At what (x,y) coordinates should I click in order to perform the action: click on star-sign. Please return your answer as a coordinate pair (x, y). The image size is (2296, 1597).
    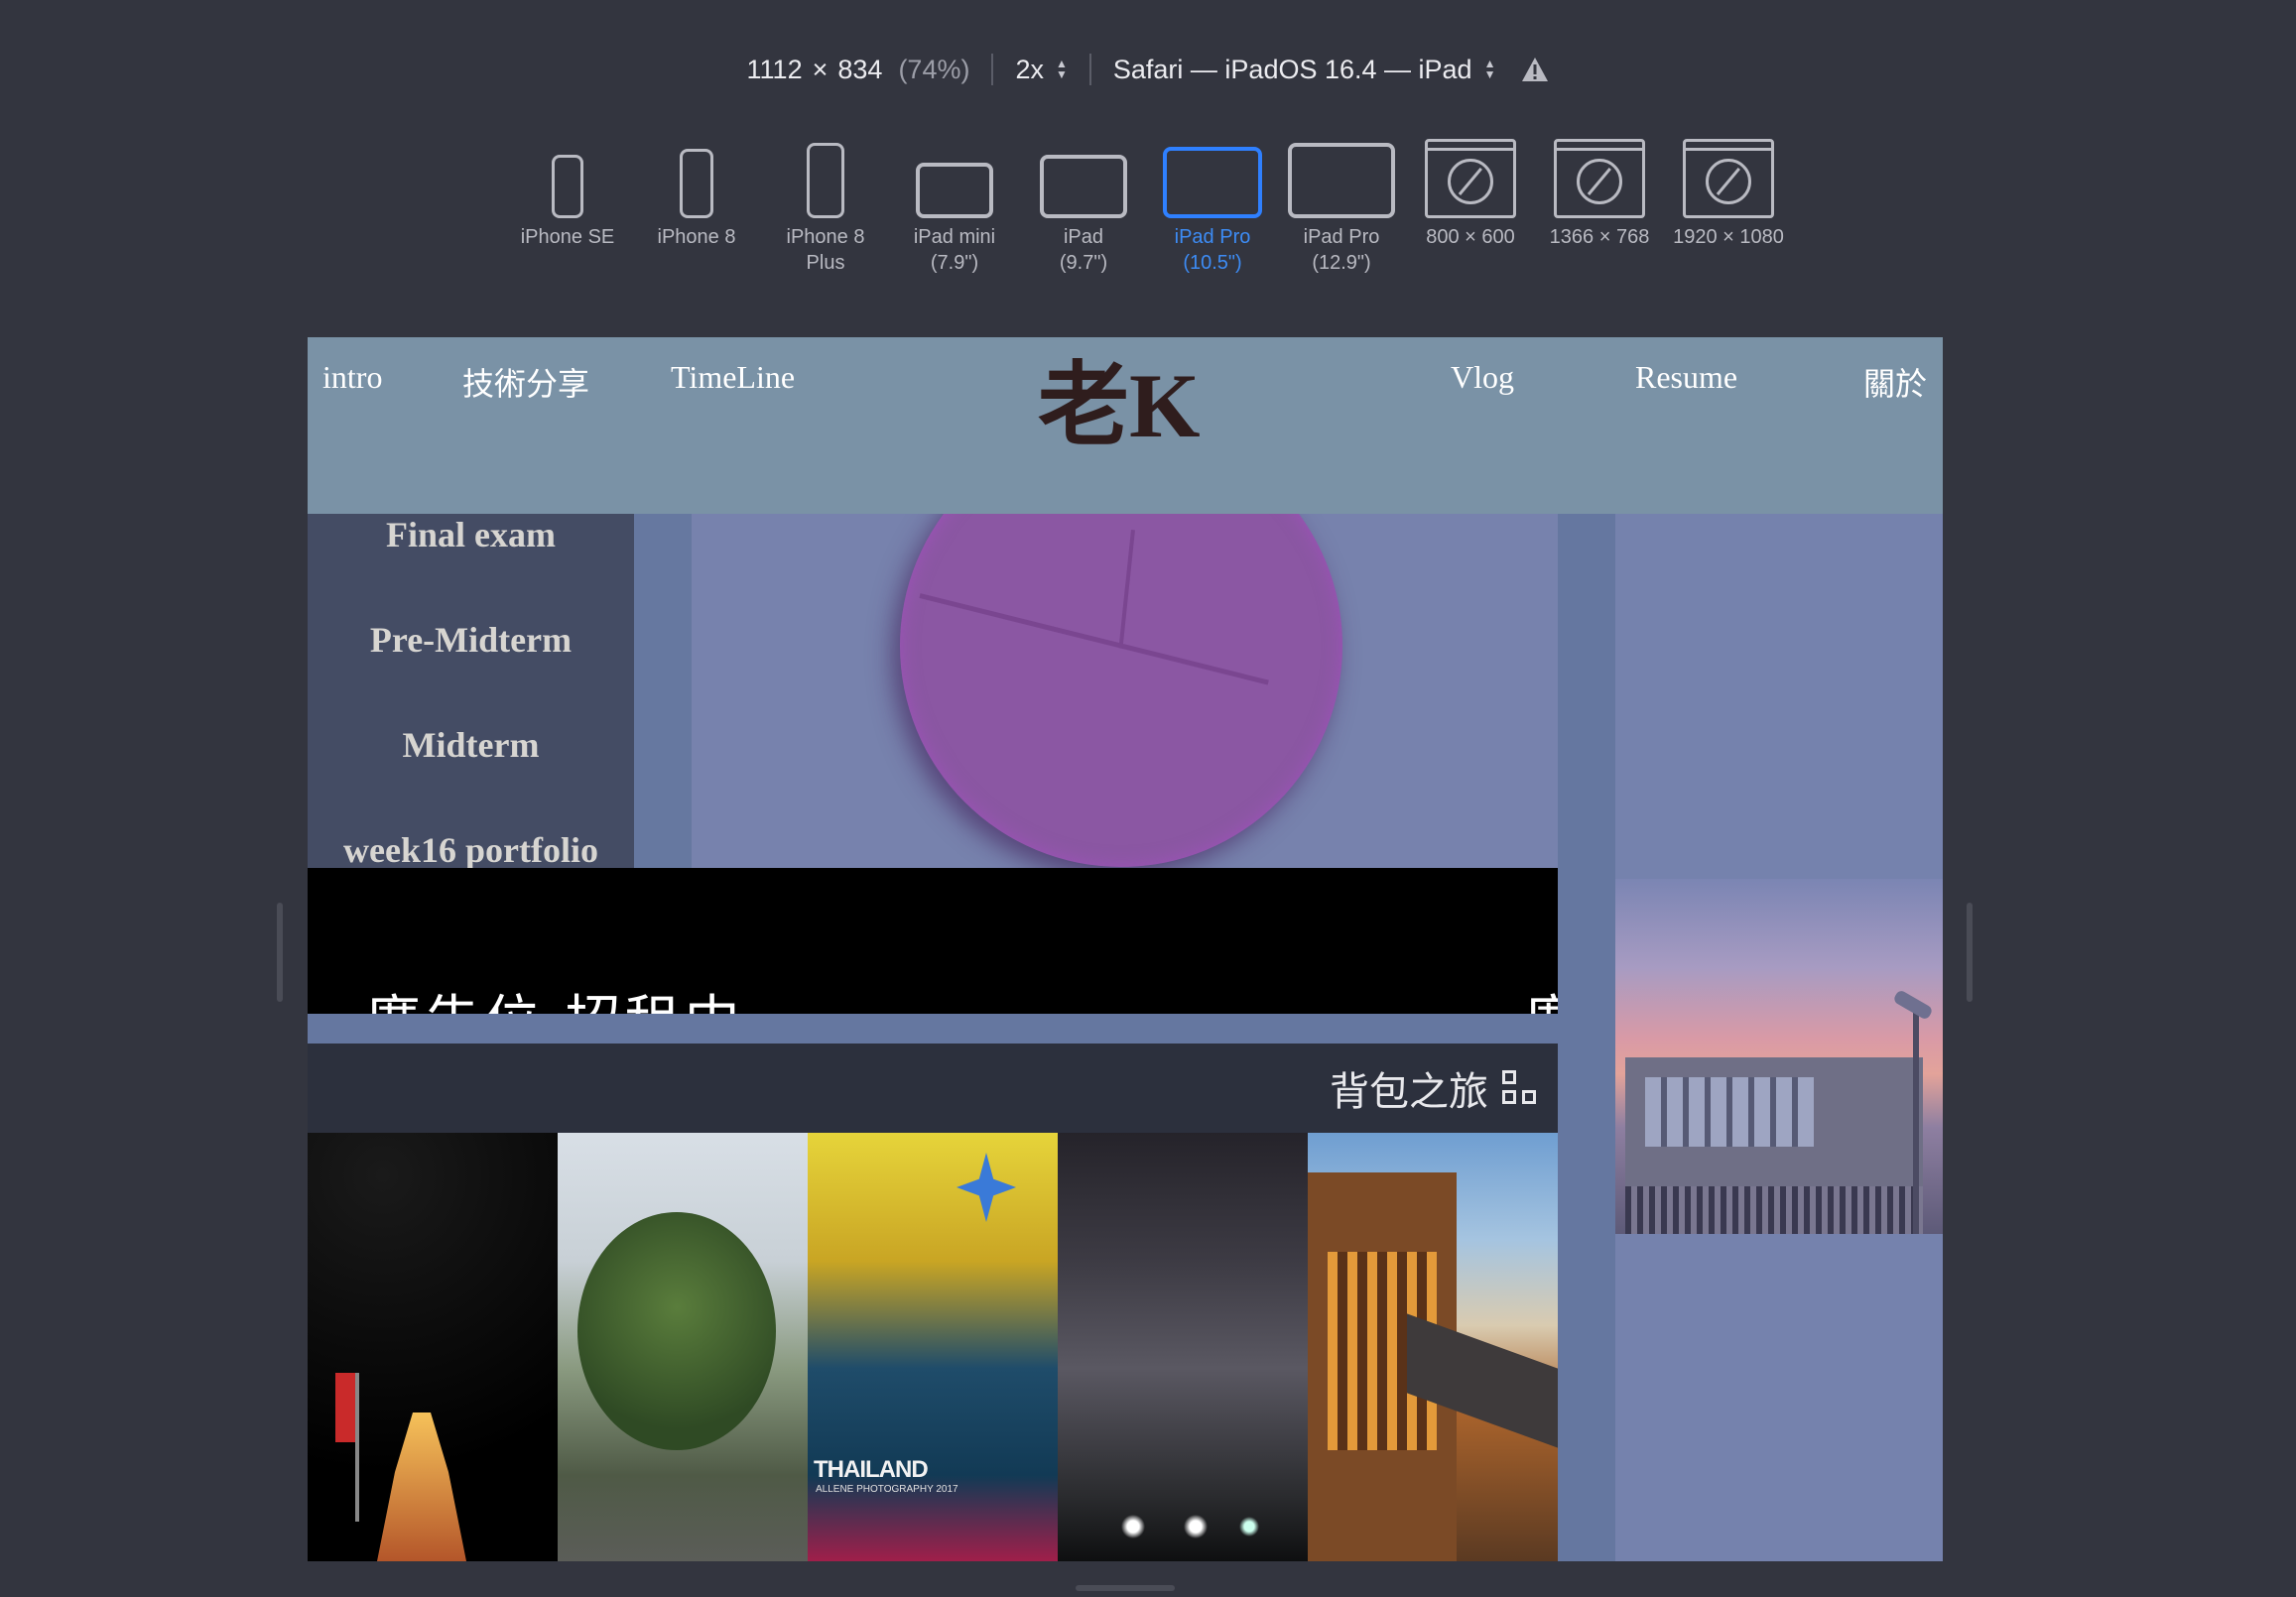
    Looking at the image, I should click on (987, 1187).